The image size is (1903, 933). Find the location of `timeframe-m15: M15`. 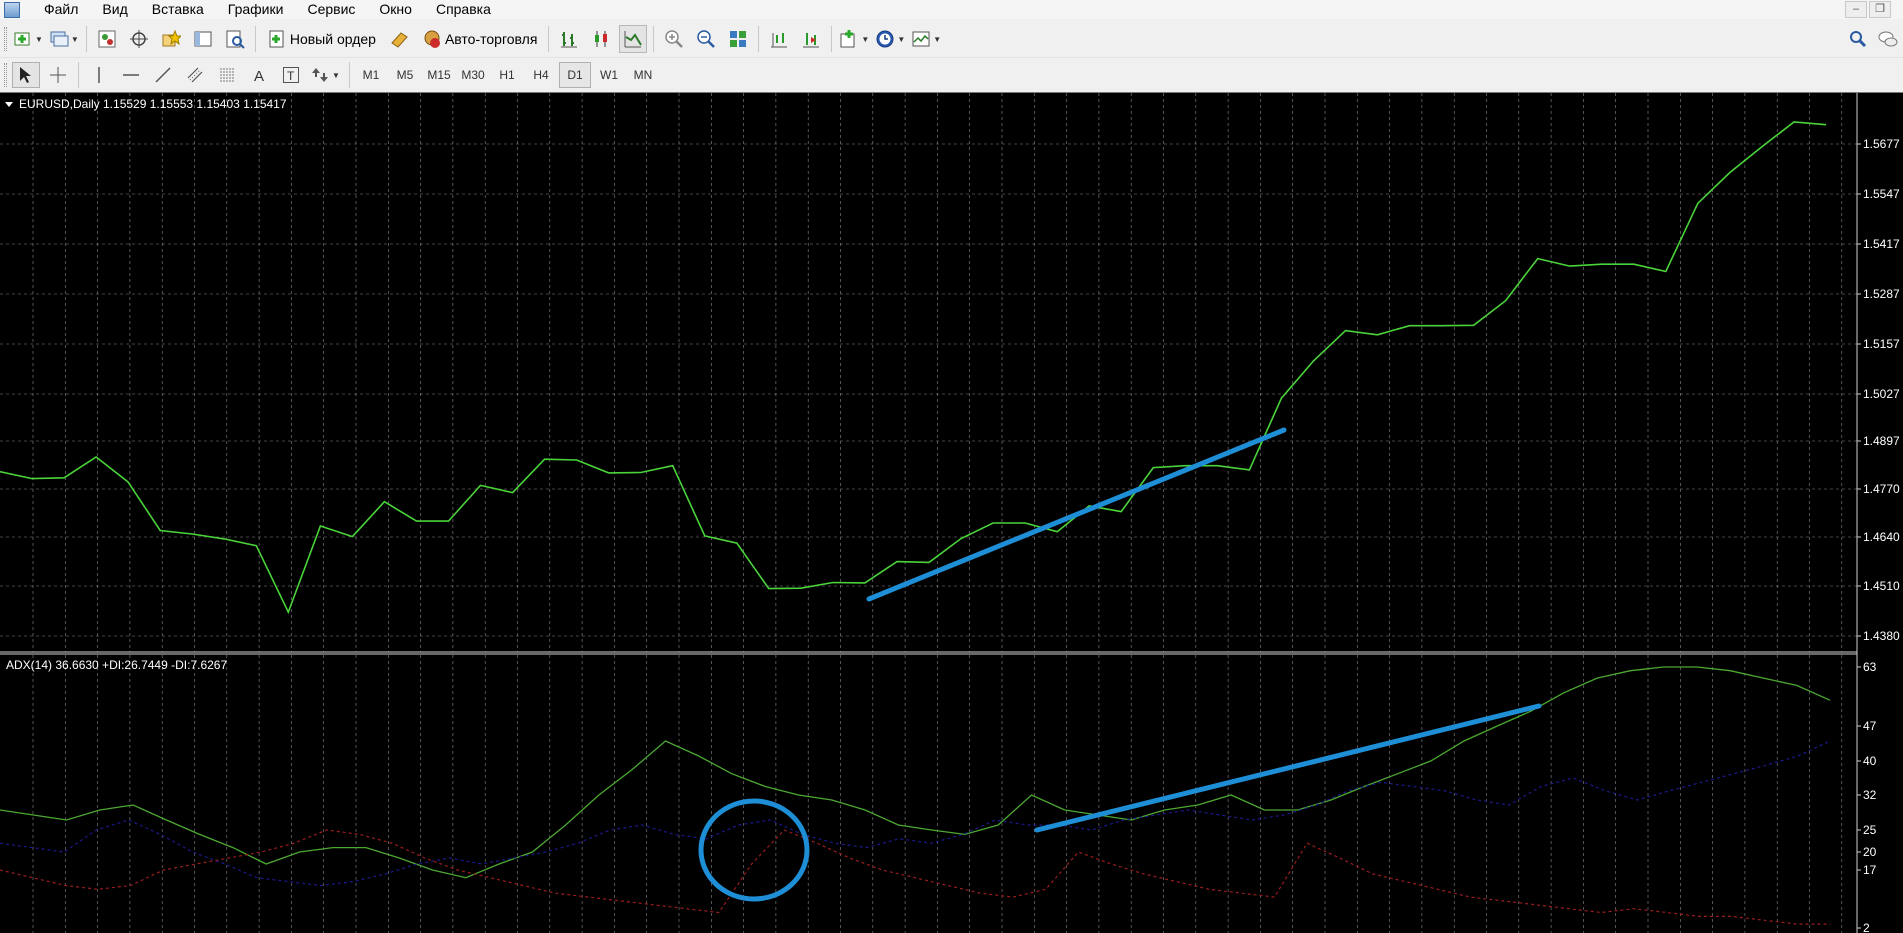

timeframe-m15: M15 is located at coordinates (439, 75).